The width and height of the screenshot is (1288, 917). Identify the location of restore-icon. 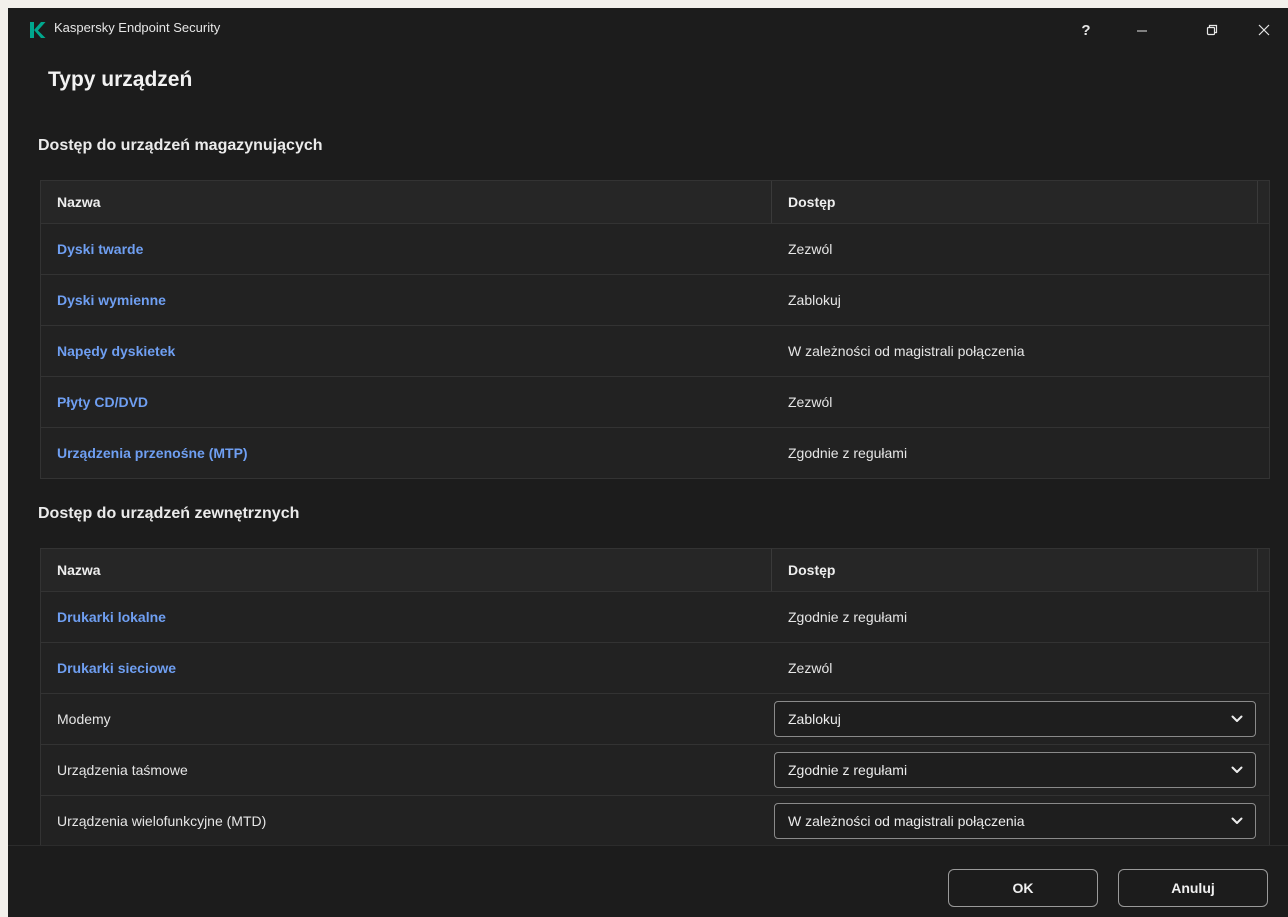
(1212, 30).